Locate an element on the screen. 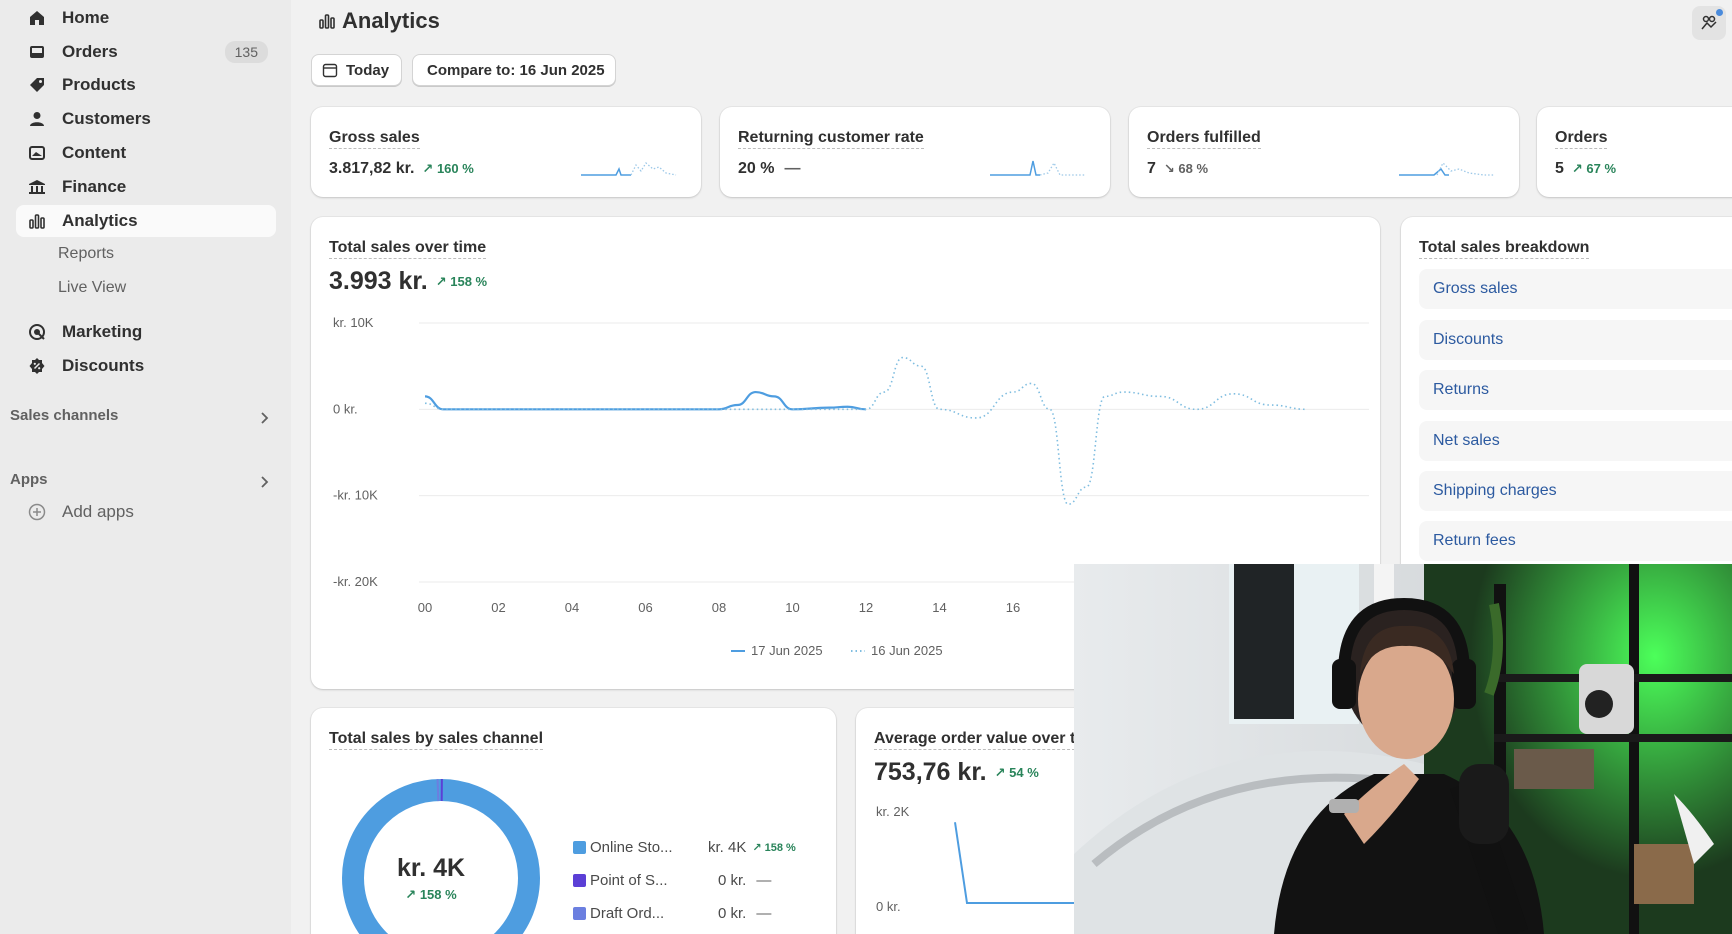 Image resolution: width=1732 pixels, height=934 pixels. sidekick-button is located at coordinates (1709, 23).